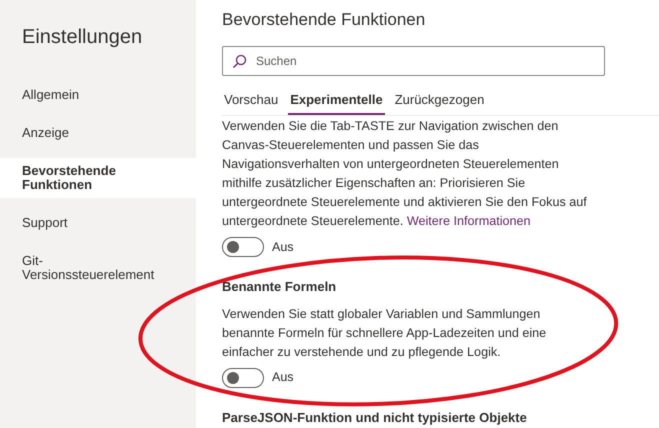 The width and height of the screenshot is (659, 428). I want to click on tab: Zurückgezogen, so click(439, 101).